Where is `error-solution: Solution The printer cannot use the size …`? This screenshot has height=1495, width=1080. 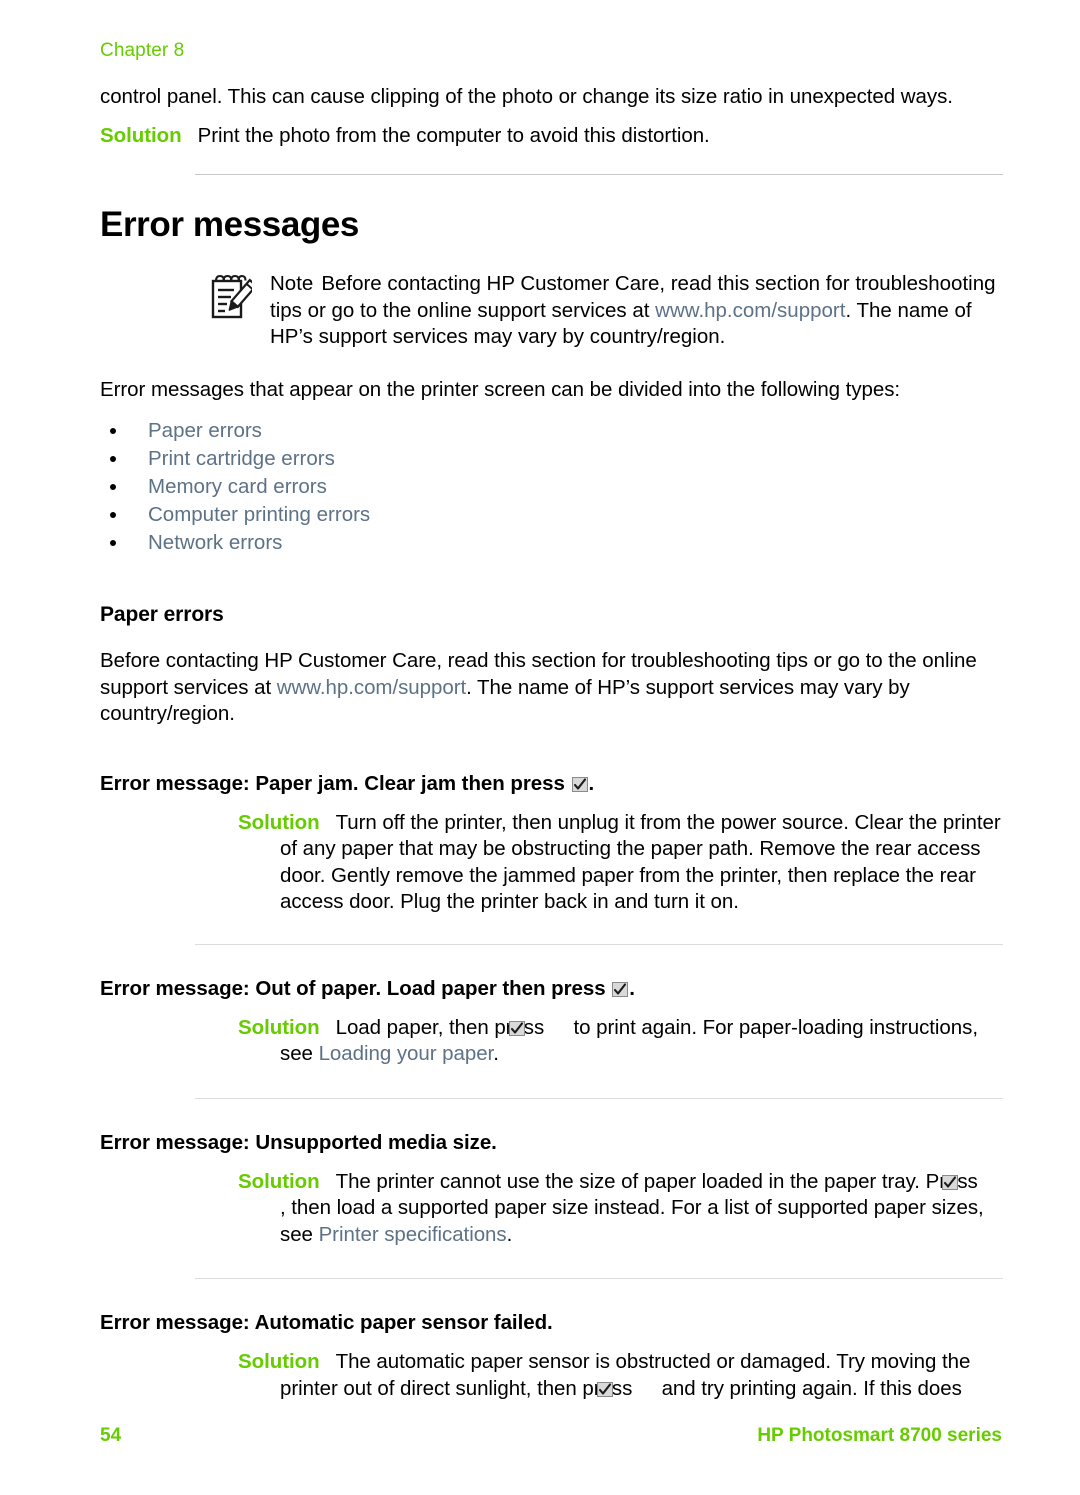
error-solution: Solution The printer cannot use the size … is located at coordinates (620, 1209).